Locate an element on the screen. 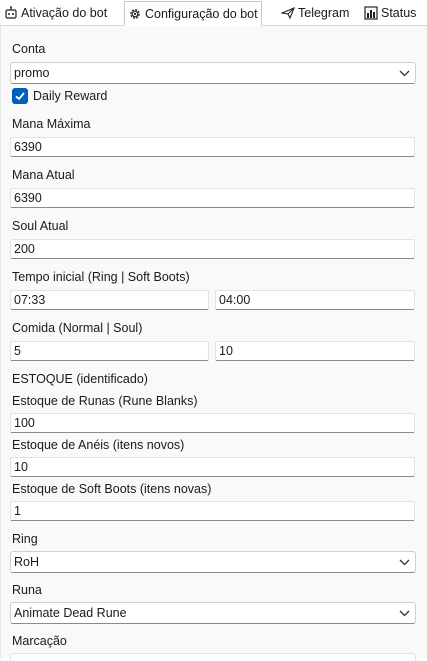 The height and width of the screenshot is (661, 427). tab-label: Status is located at coordinates (399, 13).